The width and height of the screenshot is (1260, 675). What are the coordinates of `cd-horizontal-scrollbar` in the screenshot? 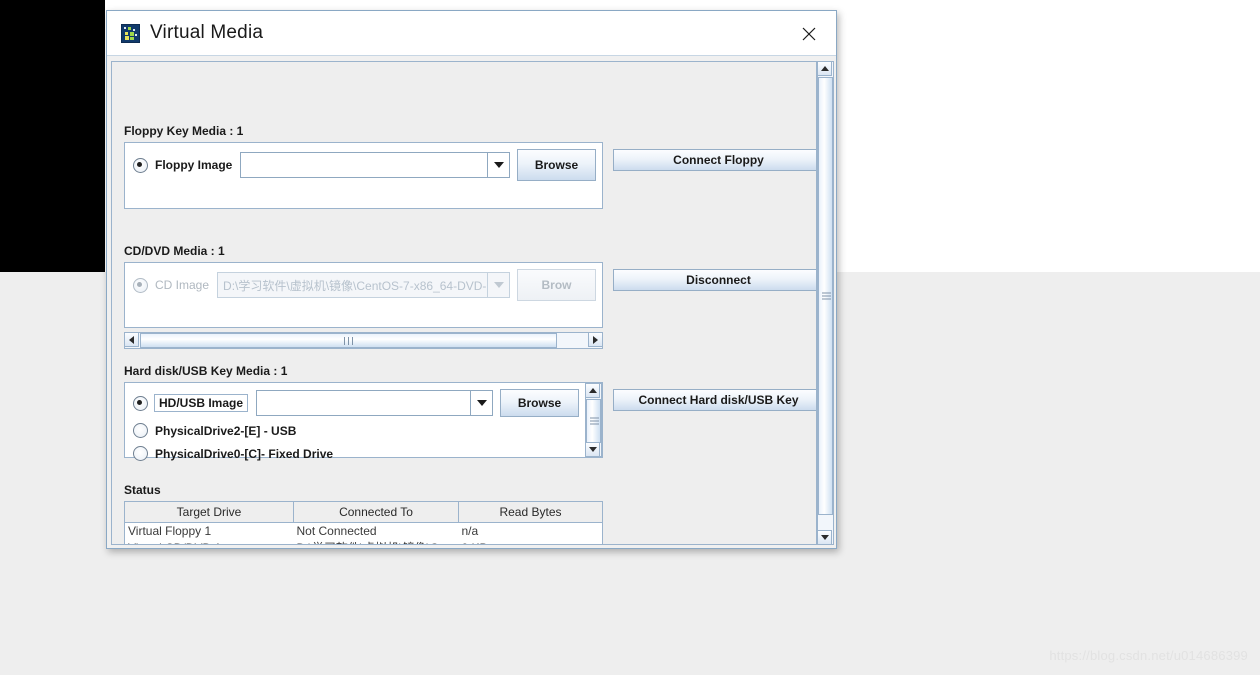 It's located at (363, 340).